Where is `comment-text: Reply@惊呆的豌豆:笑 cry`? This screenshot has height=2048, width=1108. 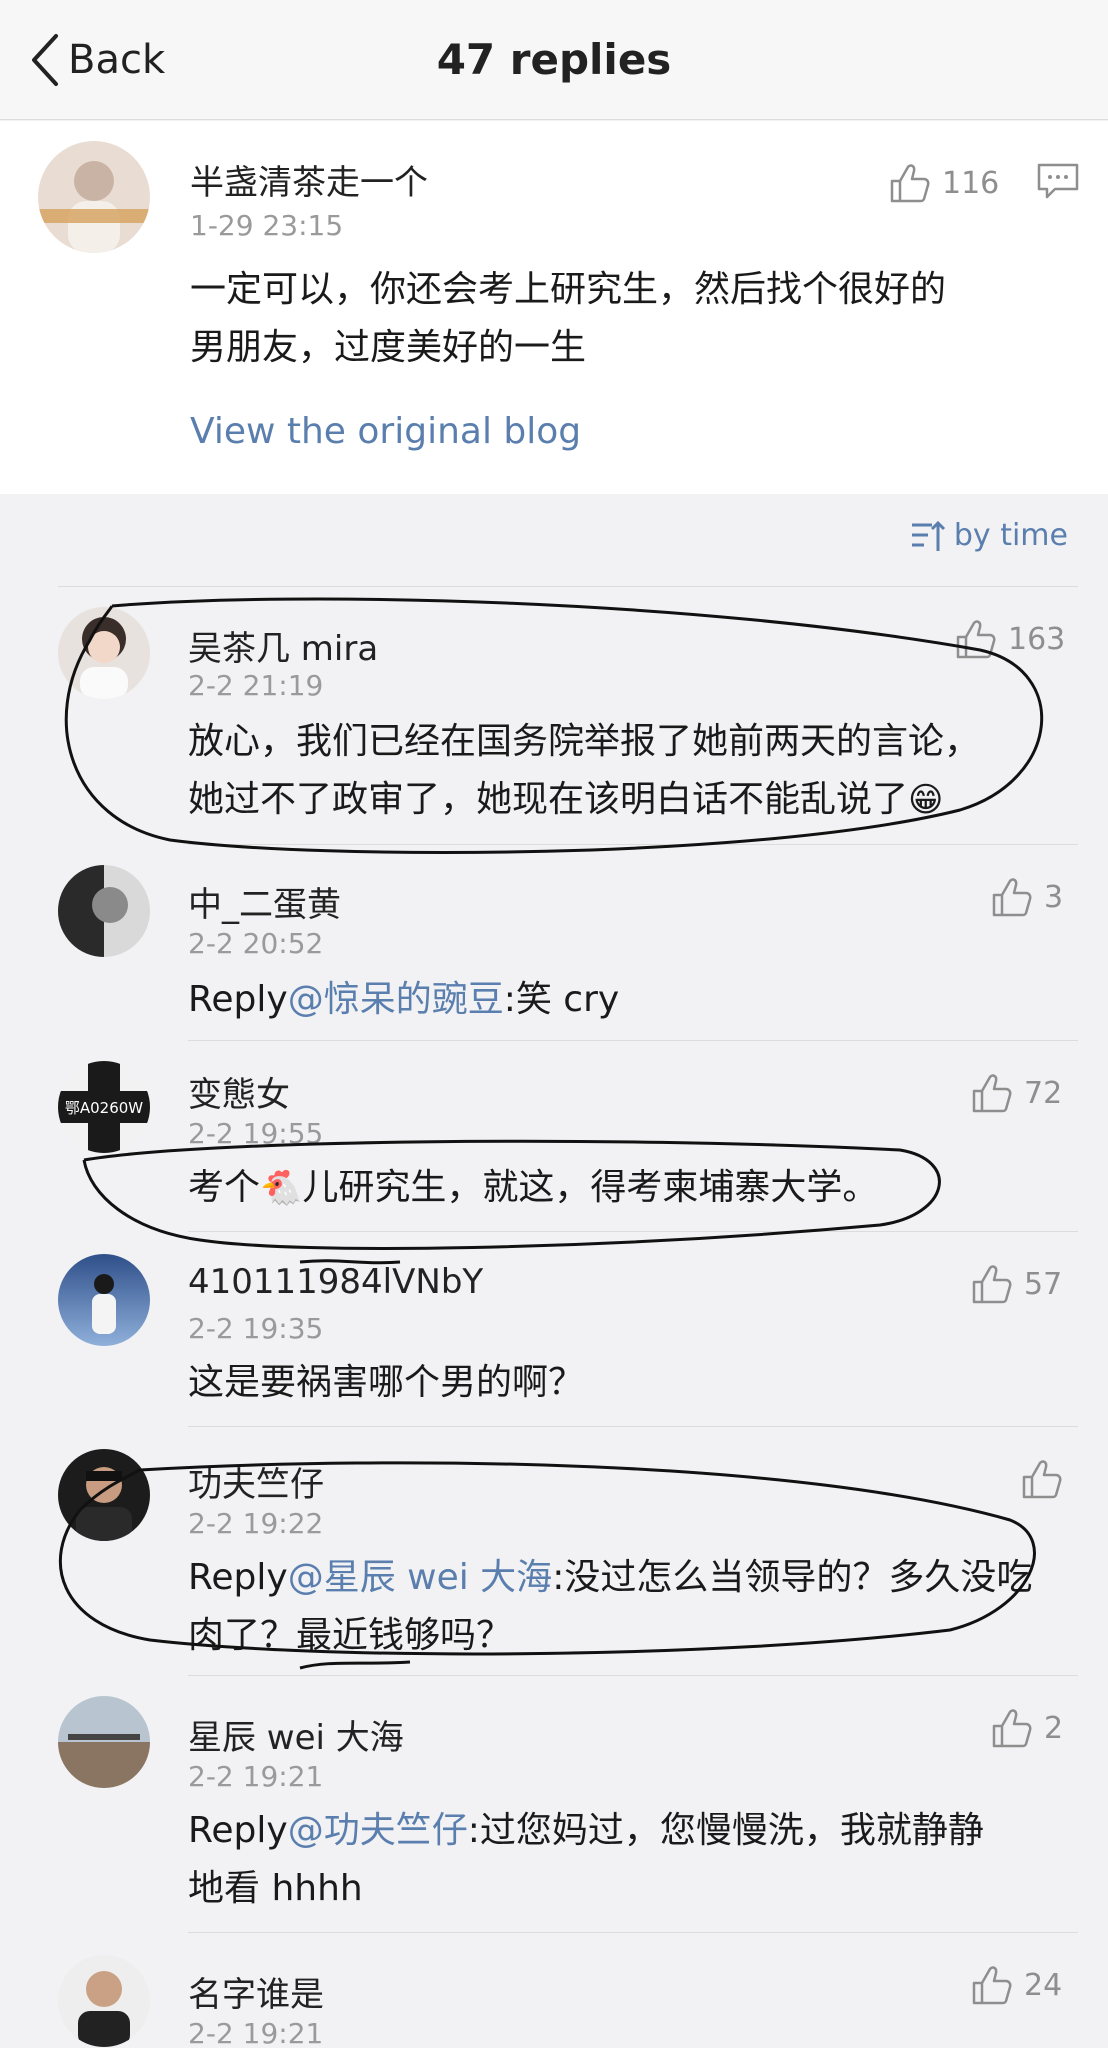
comment-text: Reply@惊呆的豌豆:笑 cry is located at coordinates (628, 1000).